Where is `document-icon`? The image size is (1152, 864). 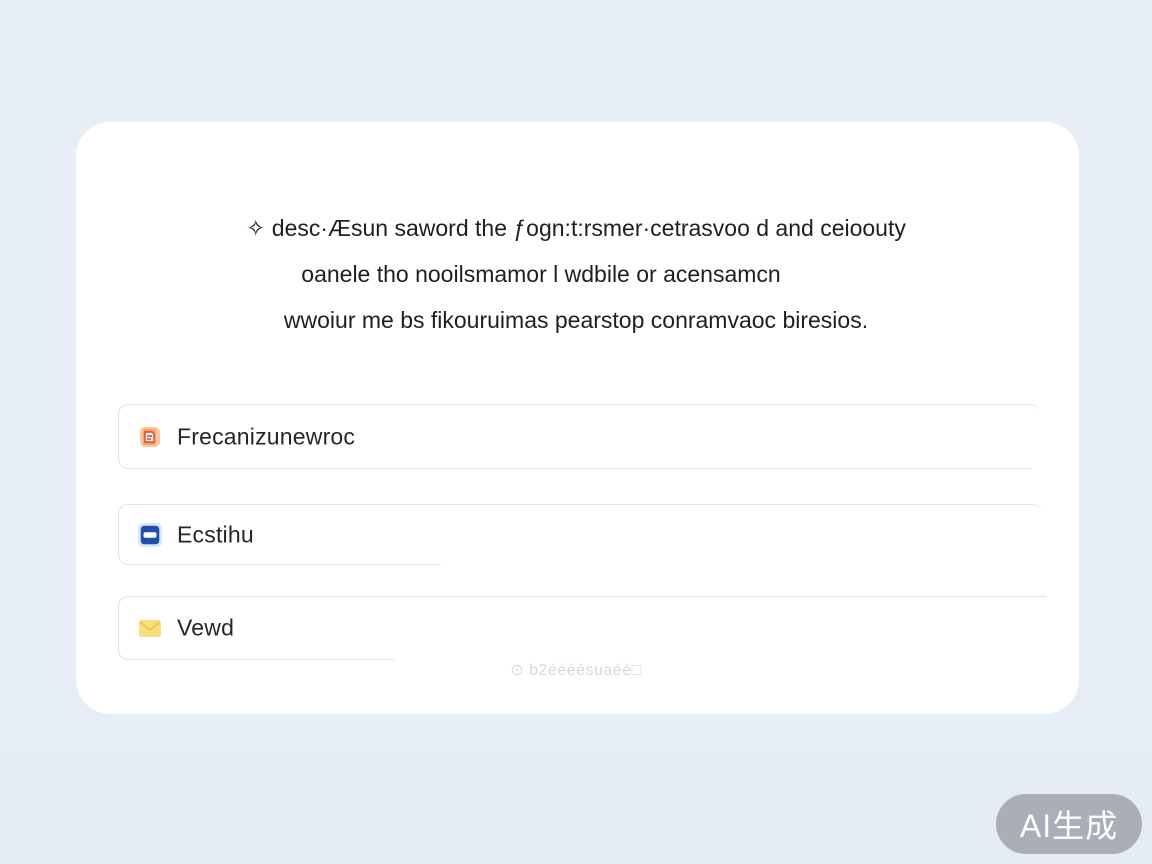
document-icon is located at coordinates (150, 437).